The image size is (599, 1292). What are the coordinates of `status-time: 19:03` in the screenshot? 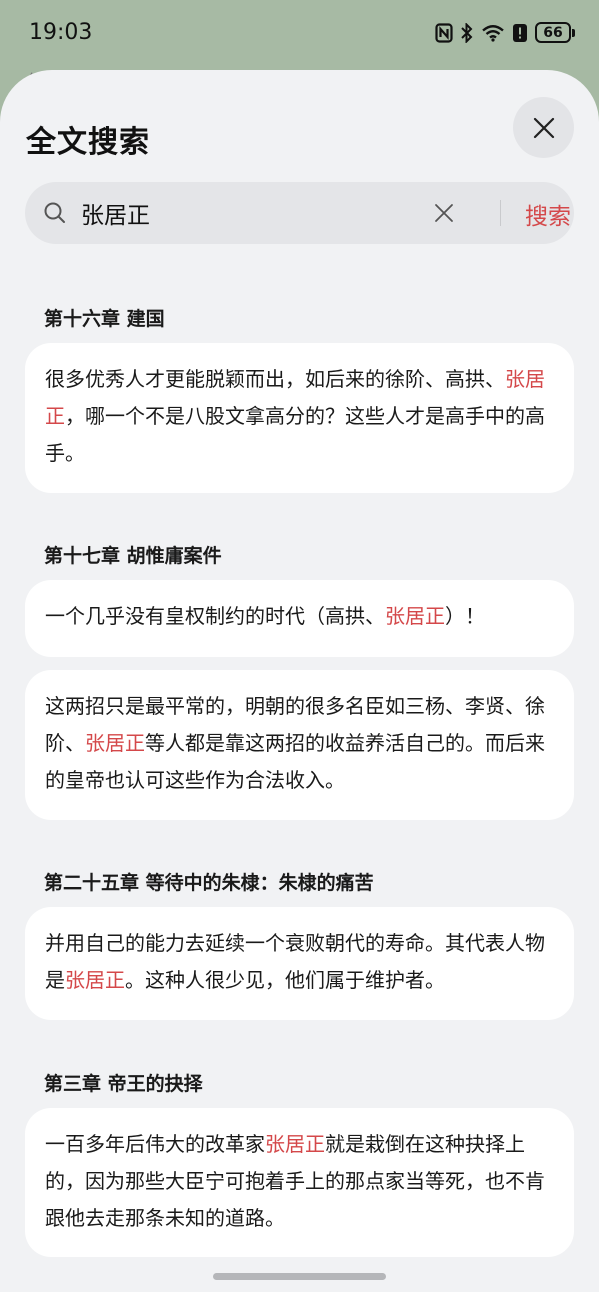 It's located at (61, 32).